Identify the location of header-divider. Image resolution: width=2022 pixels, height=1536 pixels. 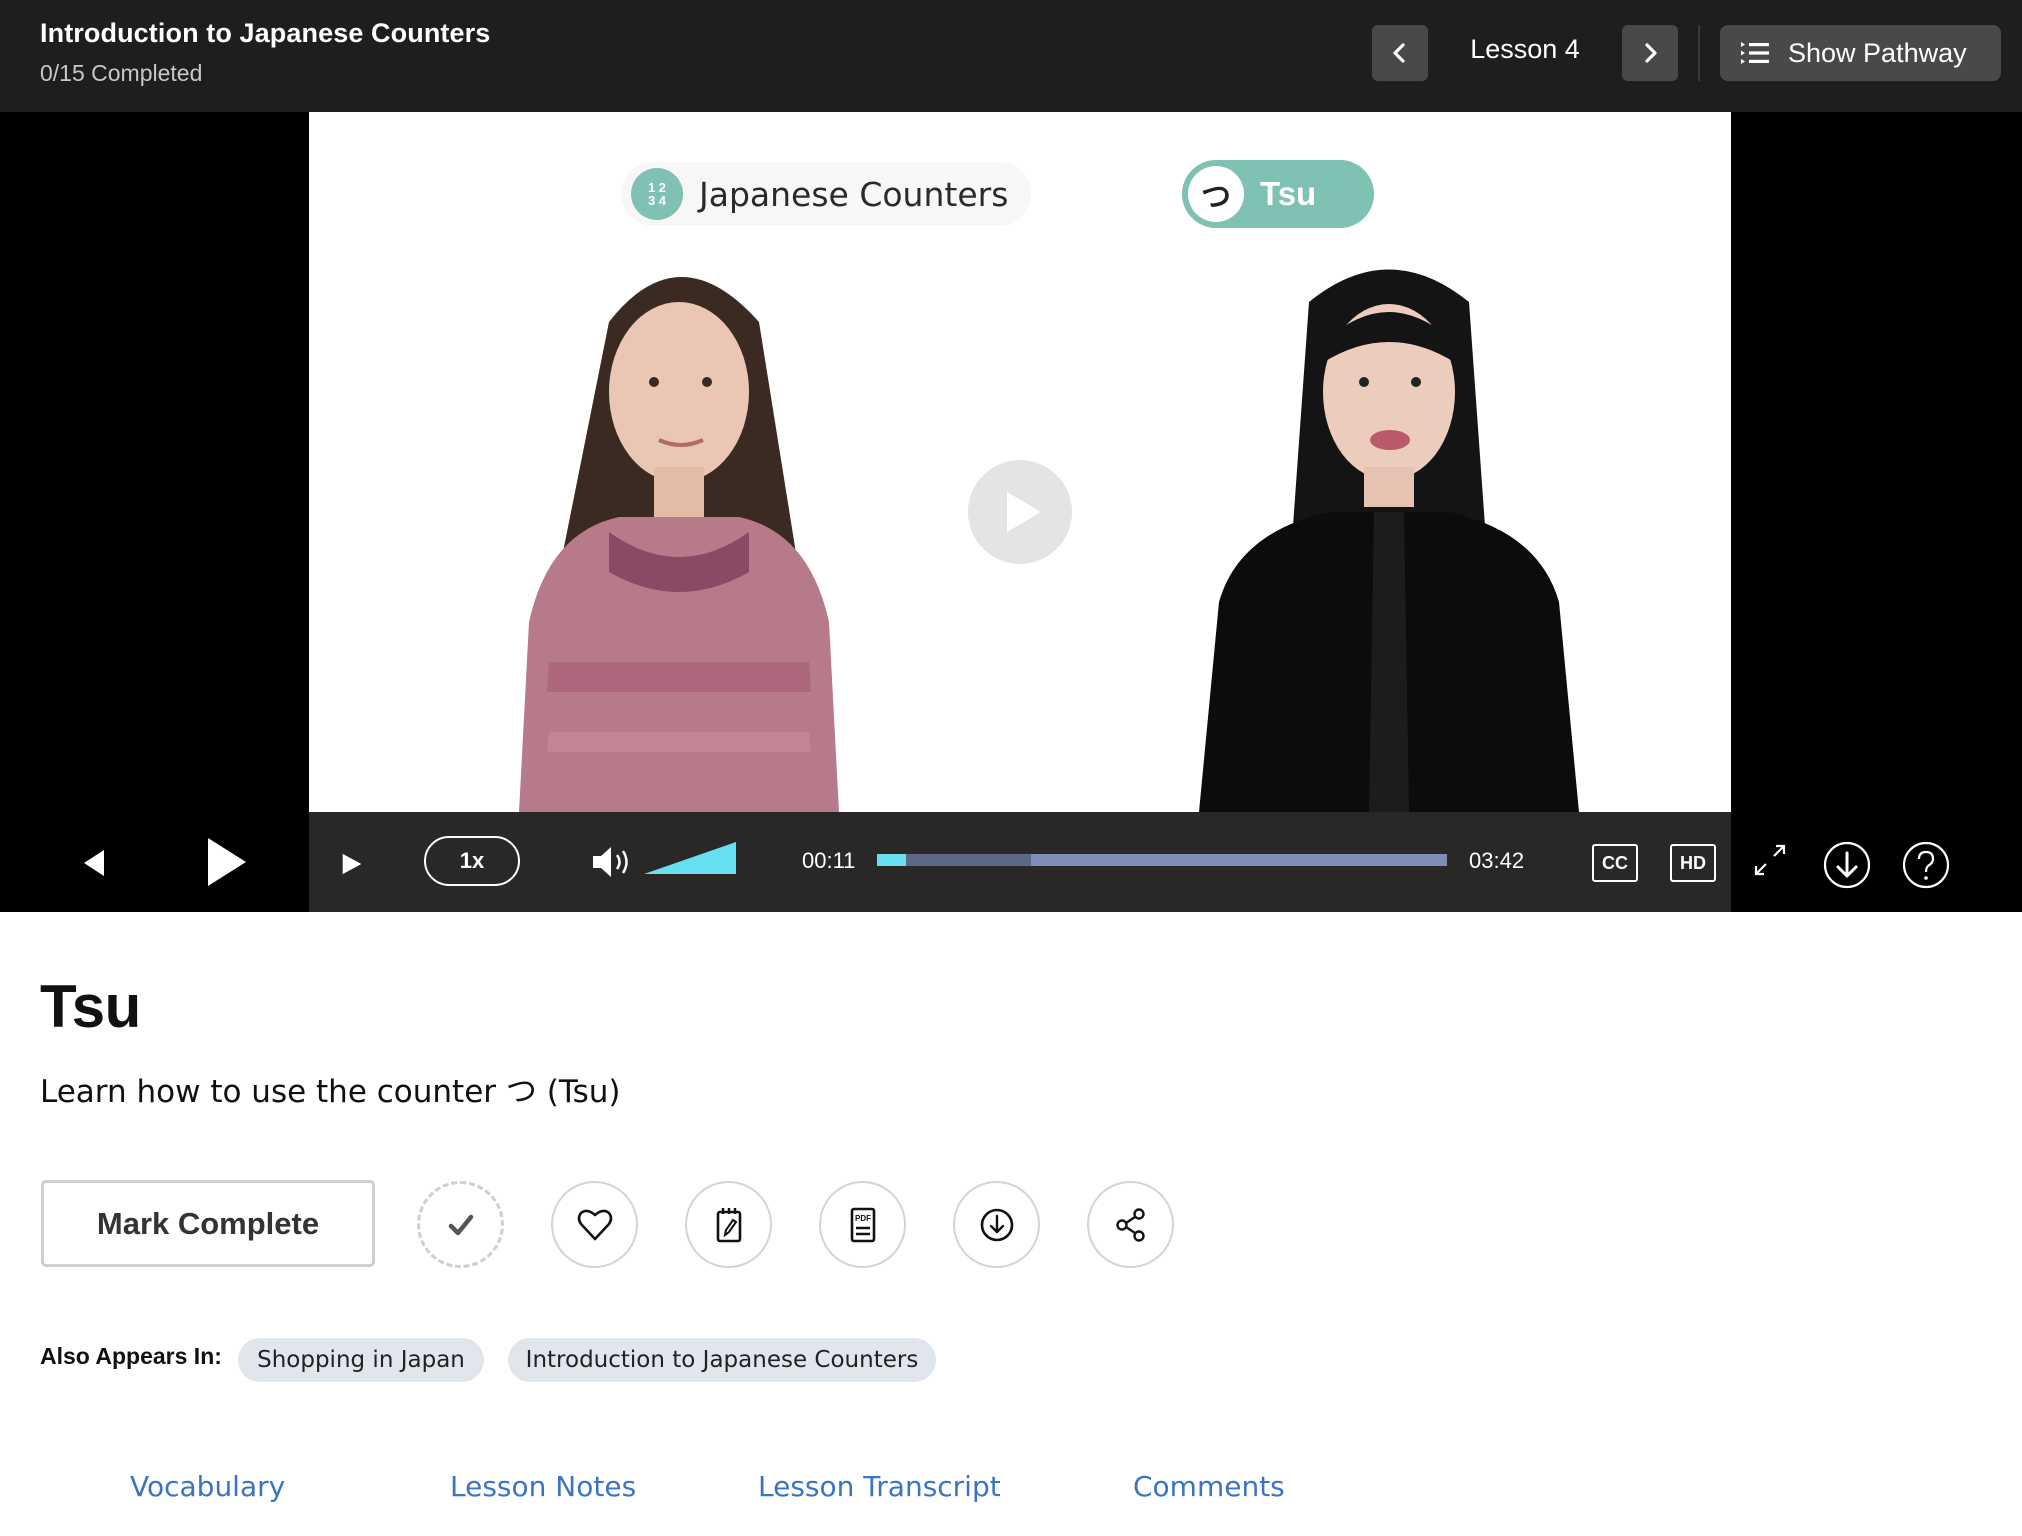
(1699, 53).